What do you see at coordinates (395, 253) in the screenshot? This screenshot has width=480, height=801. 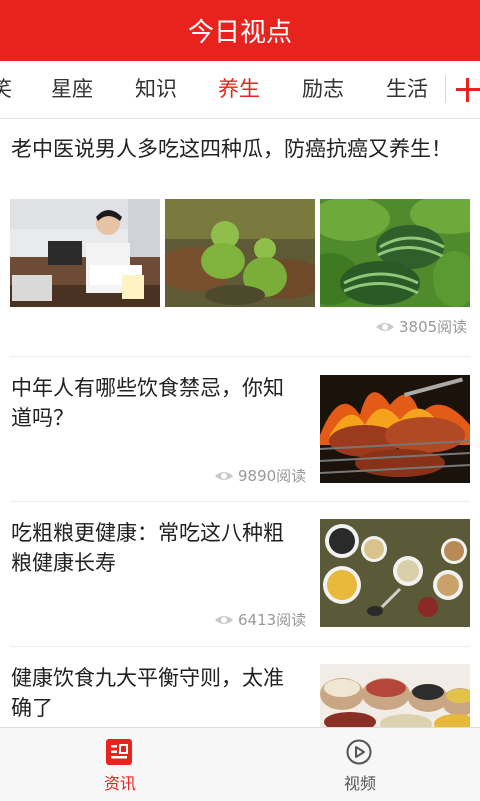 I see `watermelon-photo` at bounding box center [395, 253].